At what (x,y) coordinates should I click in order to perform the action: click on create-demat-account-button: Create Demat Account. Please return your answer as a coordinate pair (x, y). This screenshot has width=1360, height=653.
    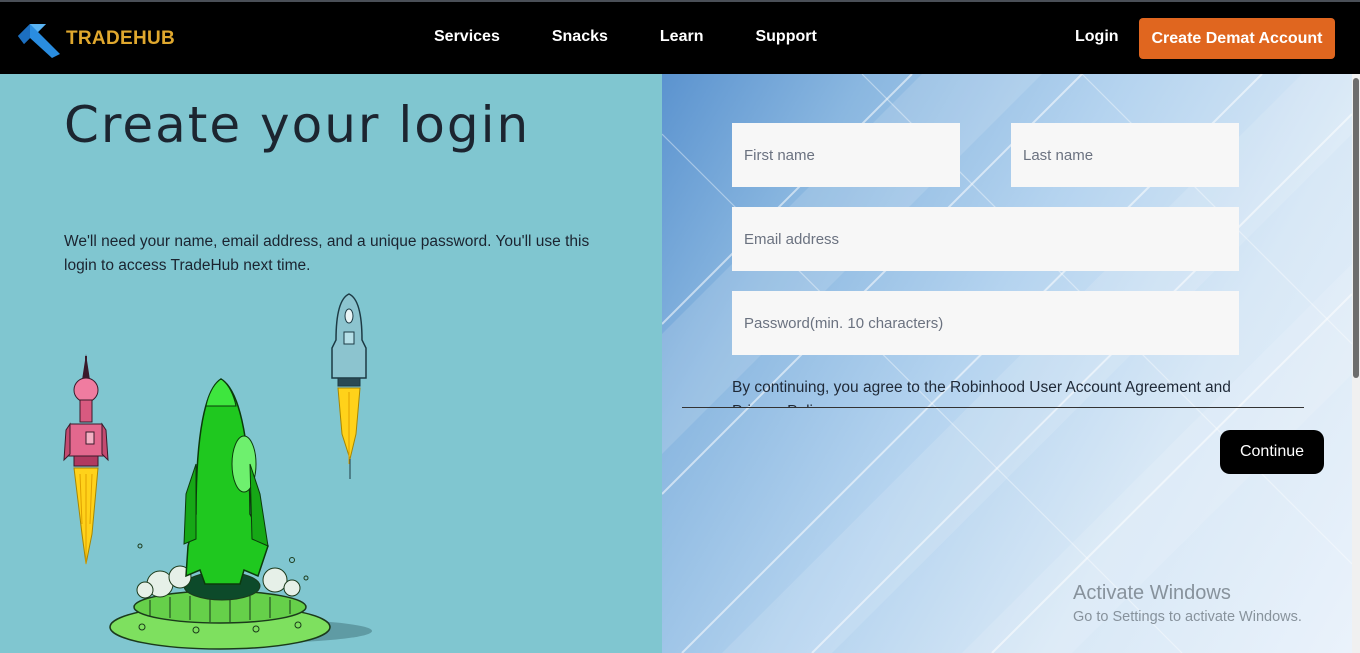
    Looking at the image, I should click on (1237, 38).